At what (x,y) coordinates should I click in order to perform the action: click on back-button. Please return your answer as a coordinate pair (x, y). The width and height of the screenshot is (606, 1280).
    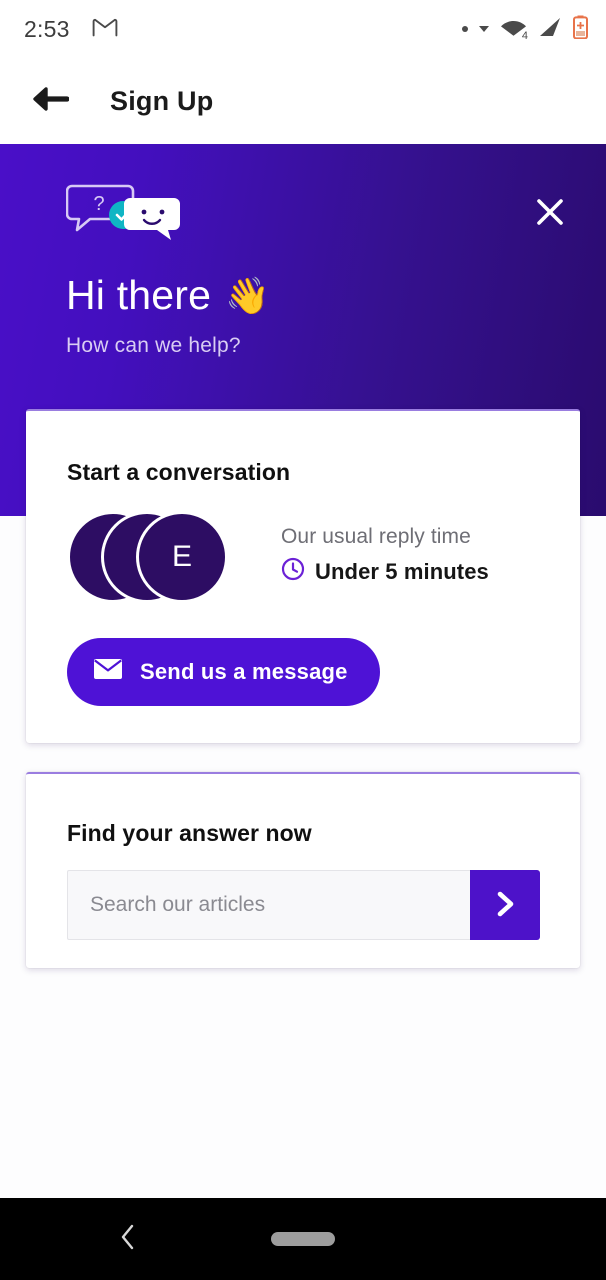
    Looking at the image, I should click on (50, 101).